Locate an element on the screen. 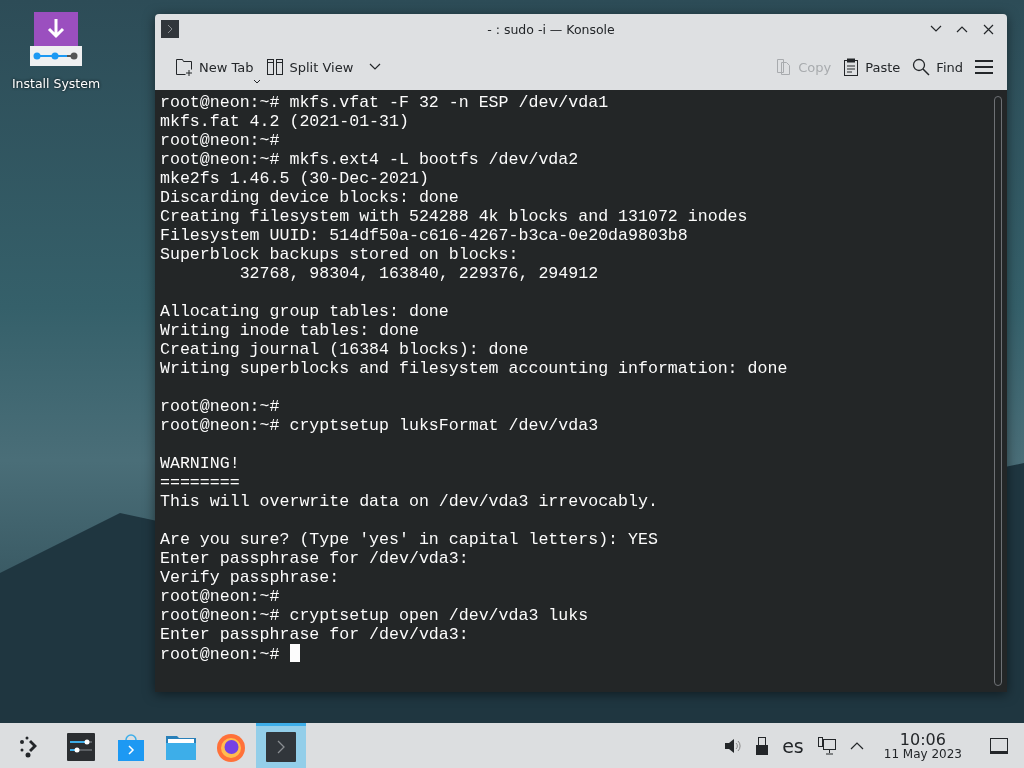  terminal-icon is located at coordinates (170, 29).